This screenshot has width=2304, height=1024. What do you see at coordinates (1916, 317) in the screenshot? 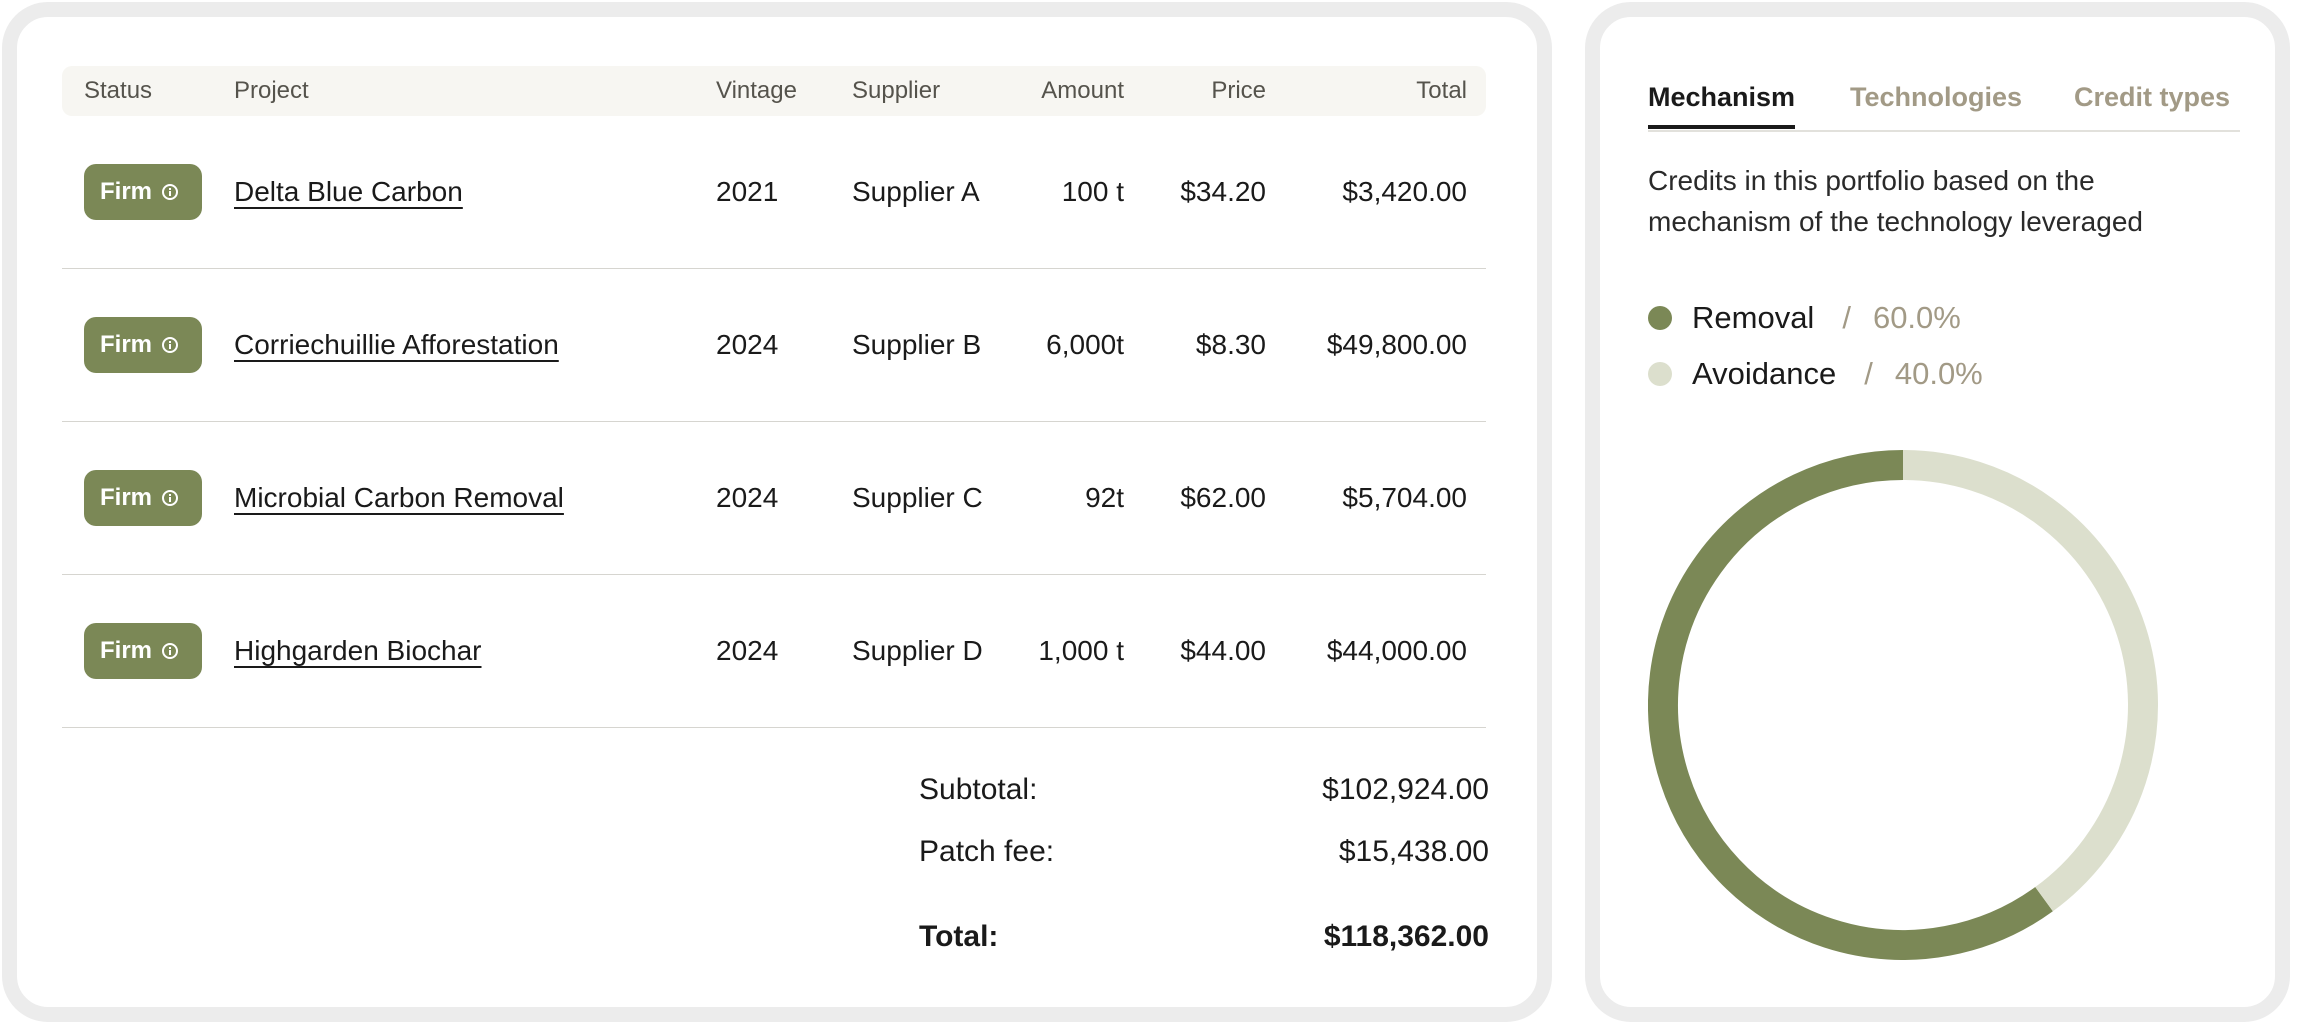
I see `legend-percent: 60.0%` at bounding box center [1916, 317].